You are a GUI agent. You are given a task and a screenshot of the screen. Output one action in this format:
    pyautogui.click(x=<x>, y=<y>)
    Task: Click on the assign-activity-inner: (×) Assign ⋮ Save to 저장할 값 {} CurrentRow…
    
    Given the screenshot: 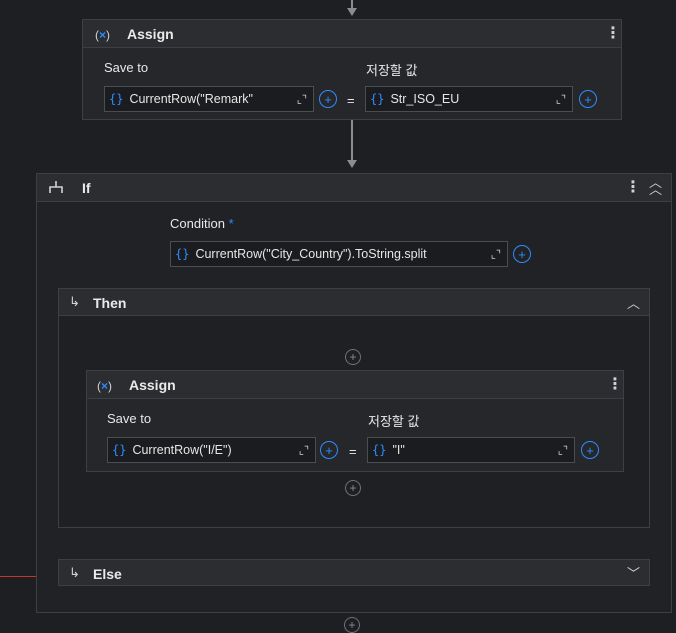 What is the action you would take?
    pyautogui.click(x=355, y=421)
    